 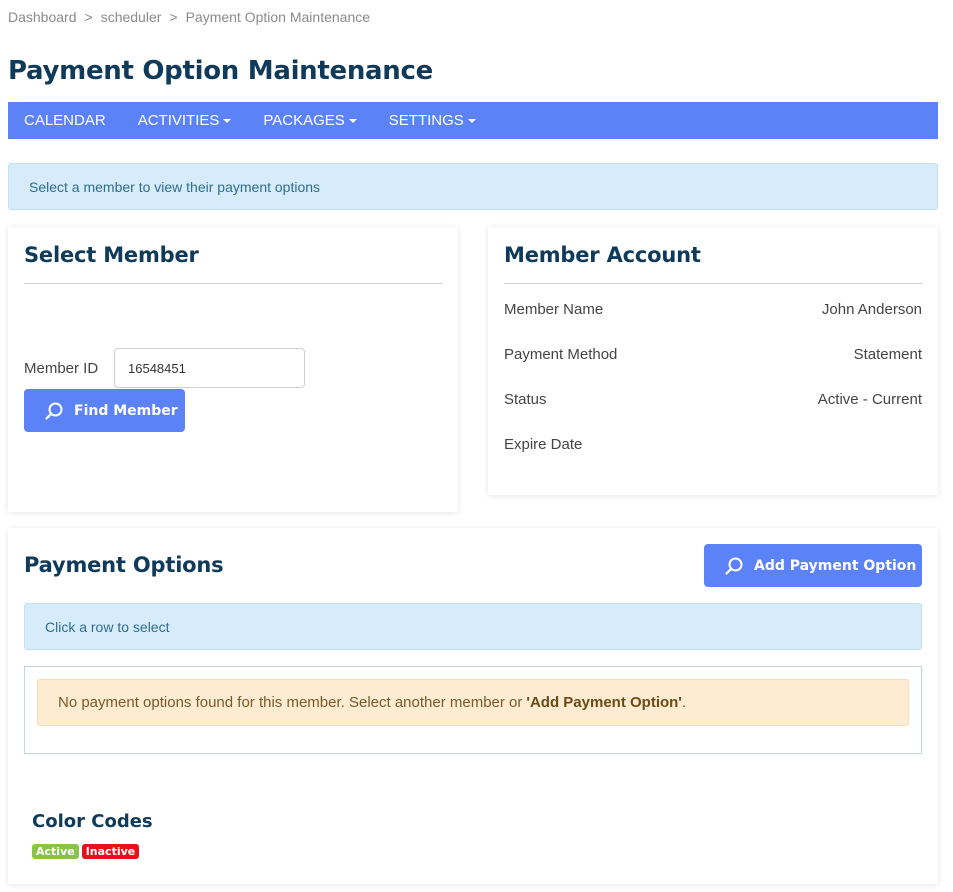 What do you see at coordinates (869, 399) in the screenshot?
I see `status-value: Active - Current` at bounding box center [869, 399].